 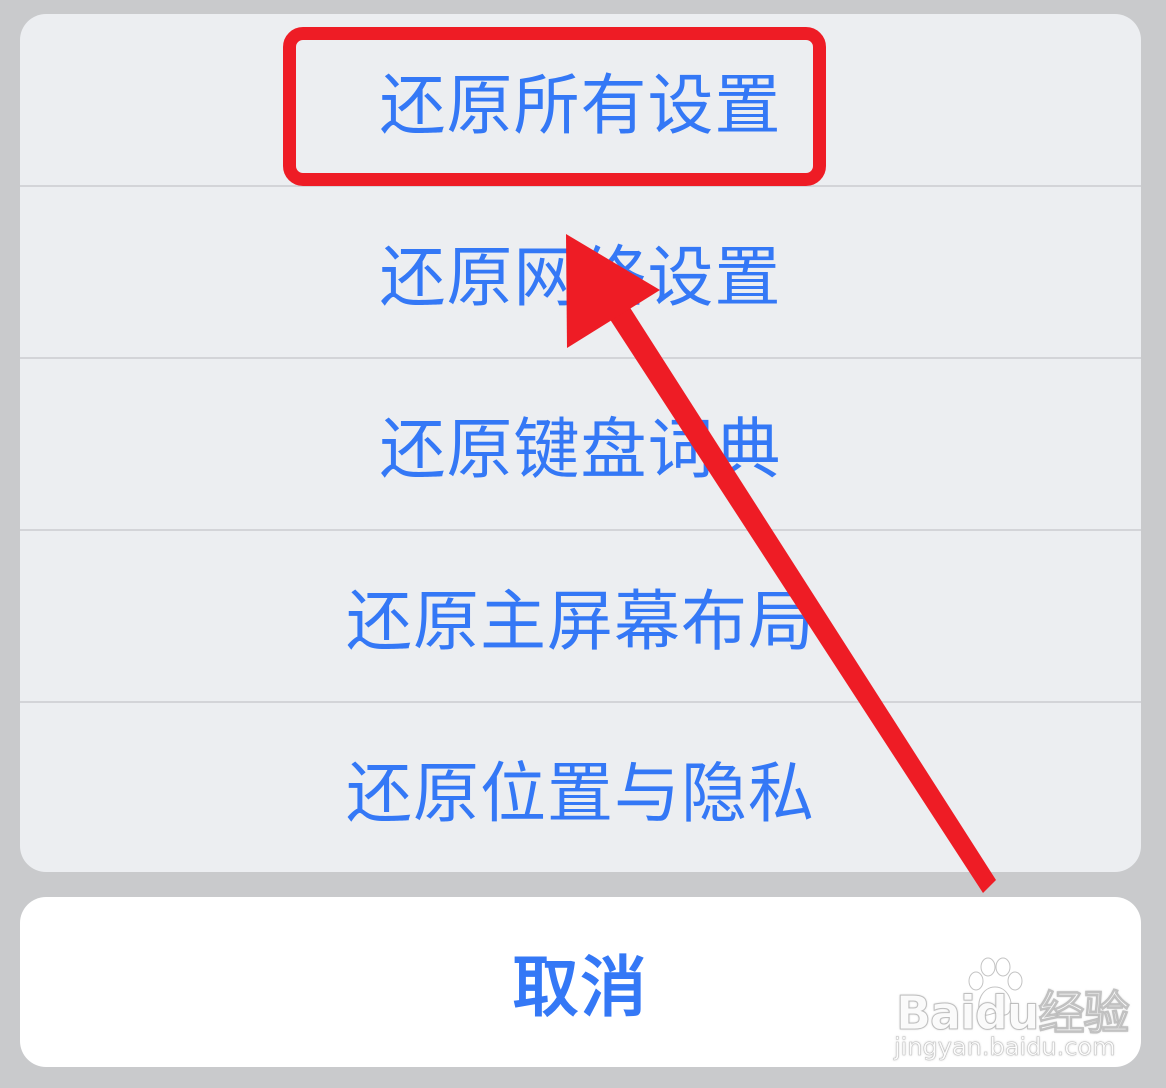 I want to click on option-label: 还原网络设置, so click(x=580, y=277).